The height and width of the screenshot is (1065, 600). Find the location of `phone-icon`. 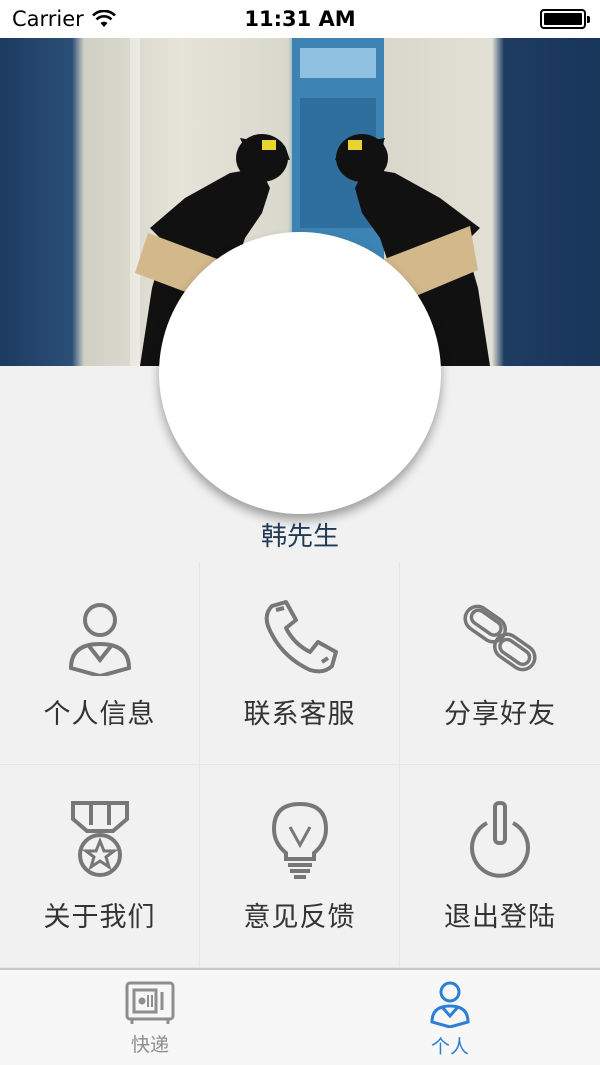

phone-icon is located at coordinates (300, 638).